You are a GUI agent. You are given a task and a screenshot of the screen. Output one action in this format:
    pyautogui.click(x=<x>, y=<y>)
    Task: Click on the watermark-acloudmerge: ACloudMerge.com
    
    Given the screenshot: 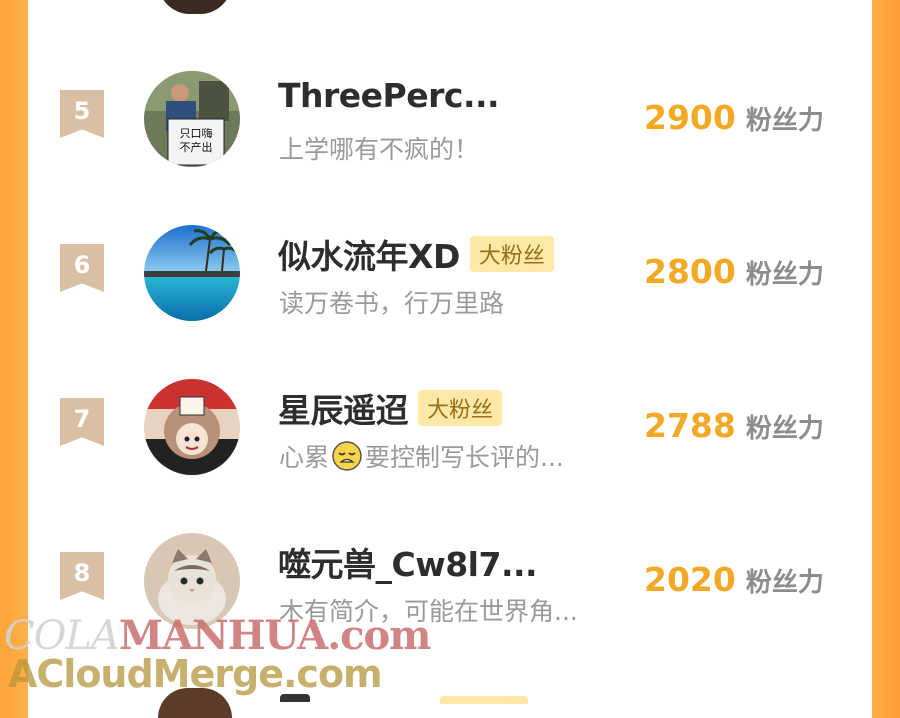 What is the action you would take?
    pyautogui.click(x=195, y=674)
    